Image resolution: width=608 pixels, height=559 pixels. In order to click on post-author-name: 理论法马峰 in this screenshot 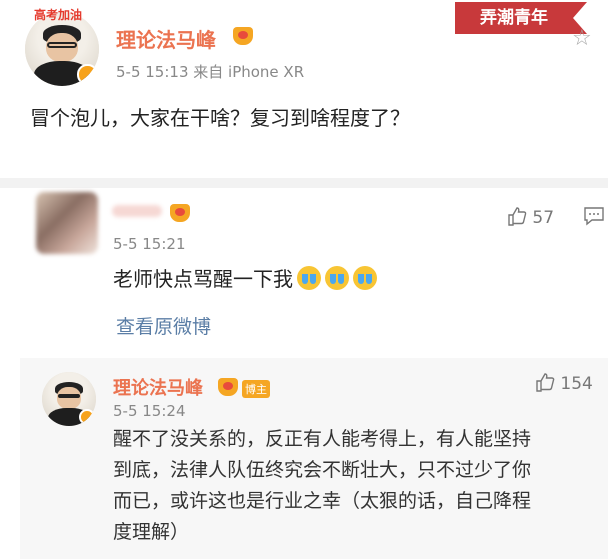, I will do `click(166, 38)`.